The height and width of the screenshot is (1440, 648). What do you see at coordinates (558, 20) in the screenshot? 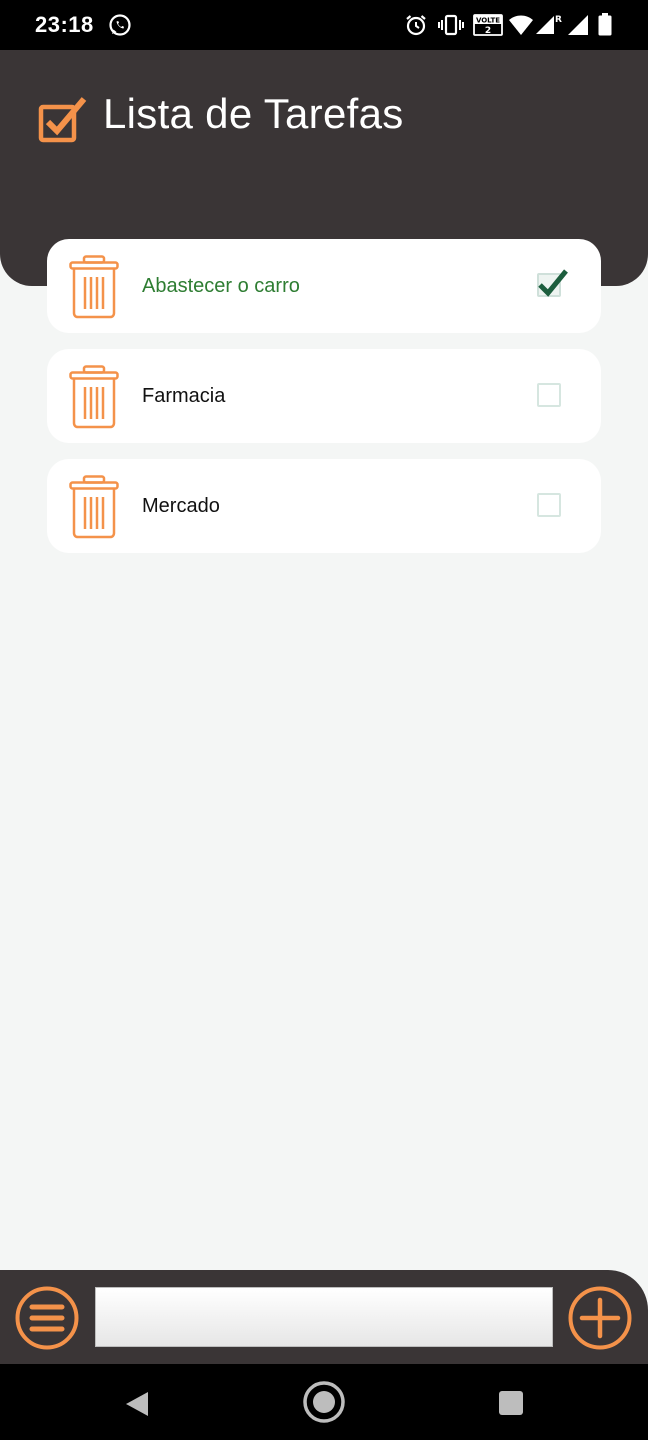
I see `svg-text: R` at bounding box center [558, 20].